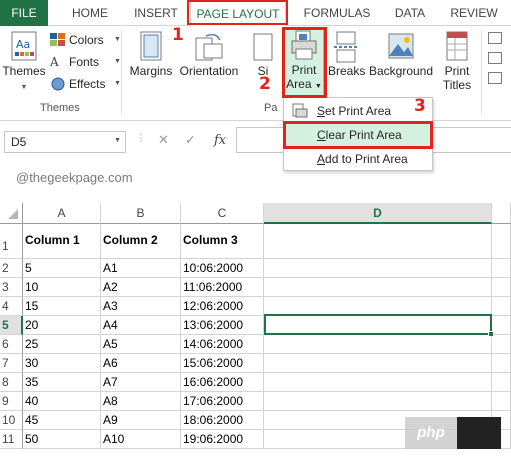  What do you see at coordinates (222, 287) in the screenshot?
I see `cell: 11:06:2000` at bounding box center [222, 287].